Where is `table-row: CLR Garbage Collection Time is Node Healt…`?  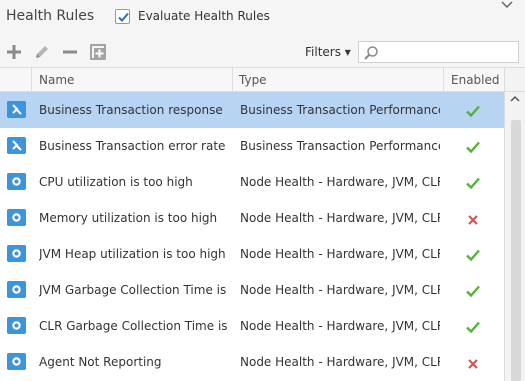
table-row: CLR Garbage Collection Time is Node Healt… is located at coordinates (252, 326).